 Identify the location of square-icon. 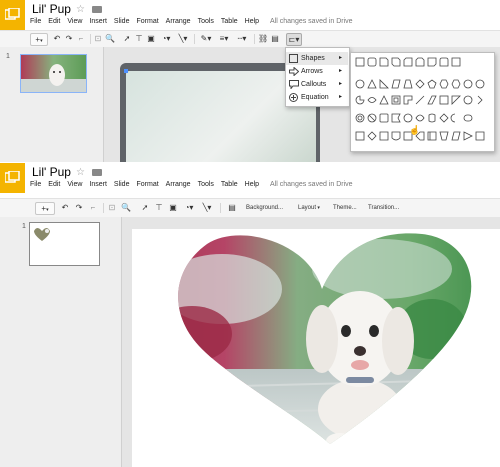
(293, 58).